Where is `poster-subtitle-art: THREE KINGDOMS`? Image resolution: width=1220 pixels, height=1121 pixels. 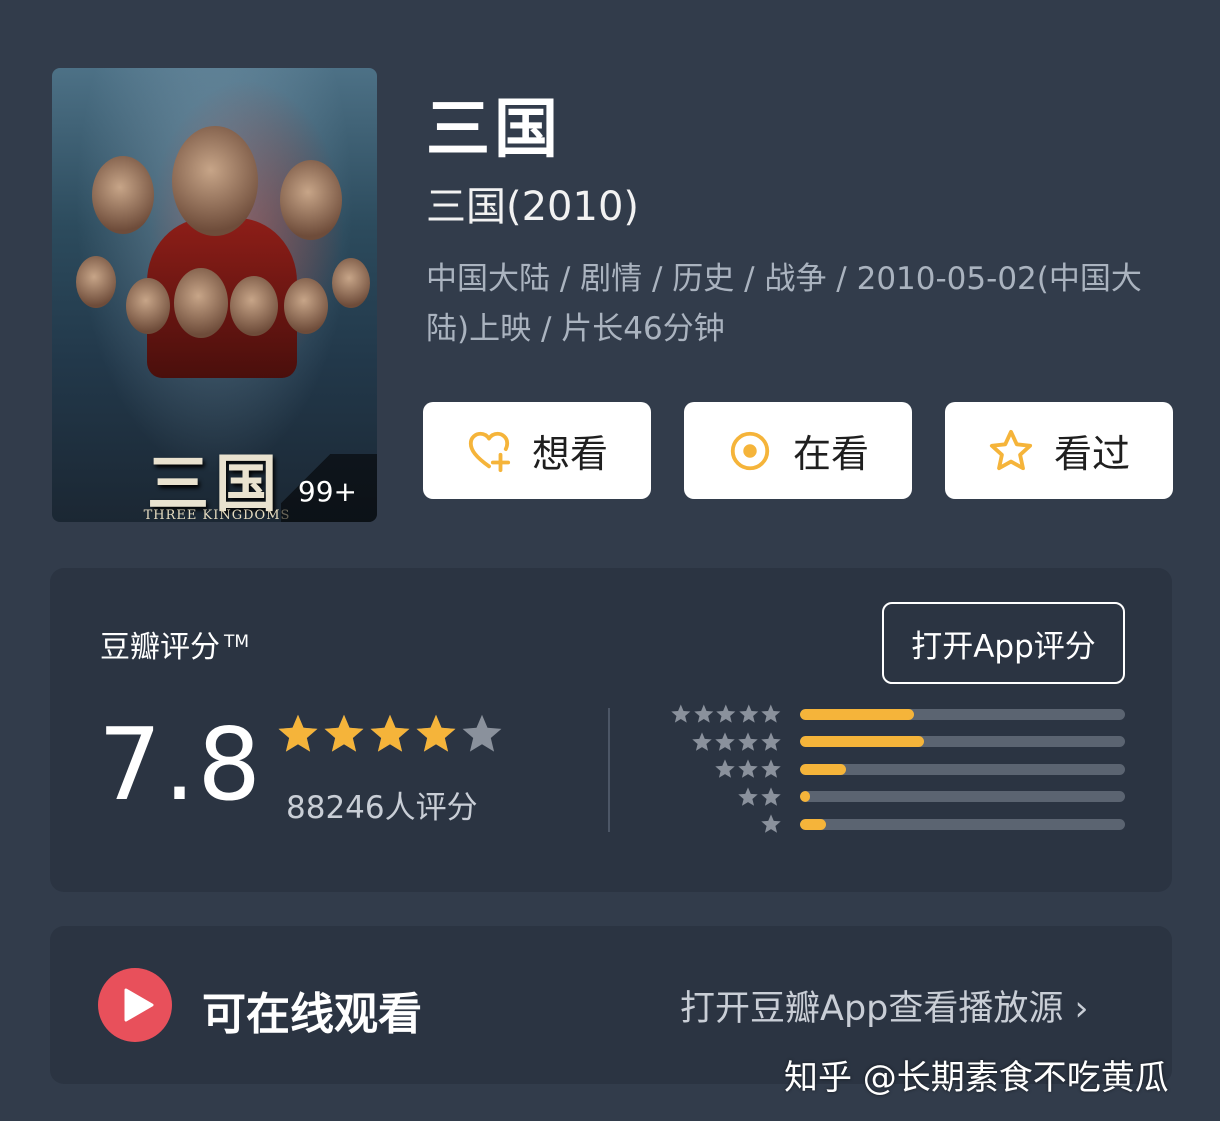 poster-subtitle-art: THREE KINGDOMS is located at coordinates (217, 515).